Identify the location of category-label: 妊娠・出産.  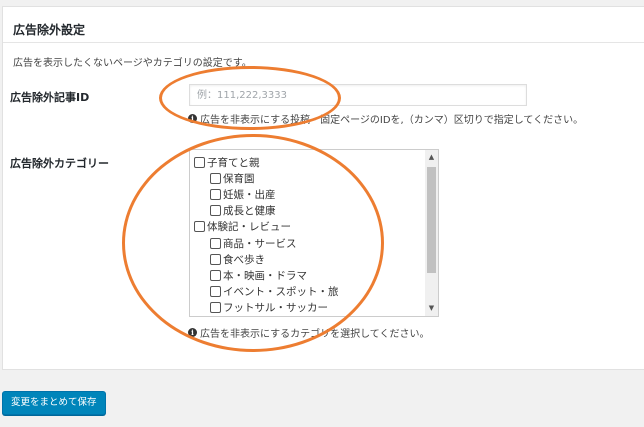
(249, 194).